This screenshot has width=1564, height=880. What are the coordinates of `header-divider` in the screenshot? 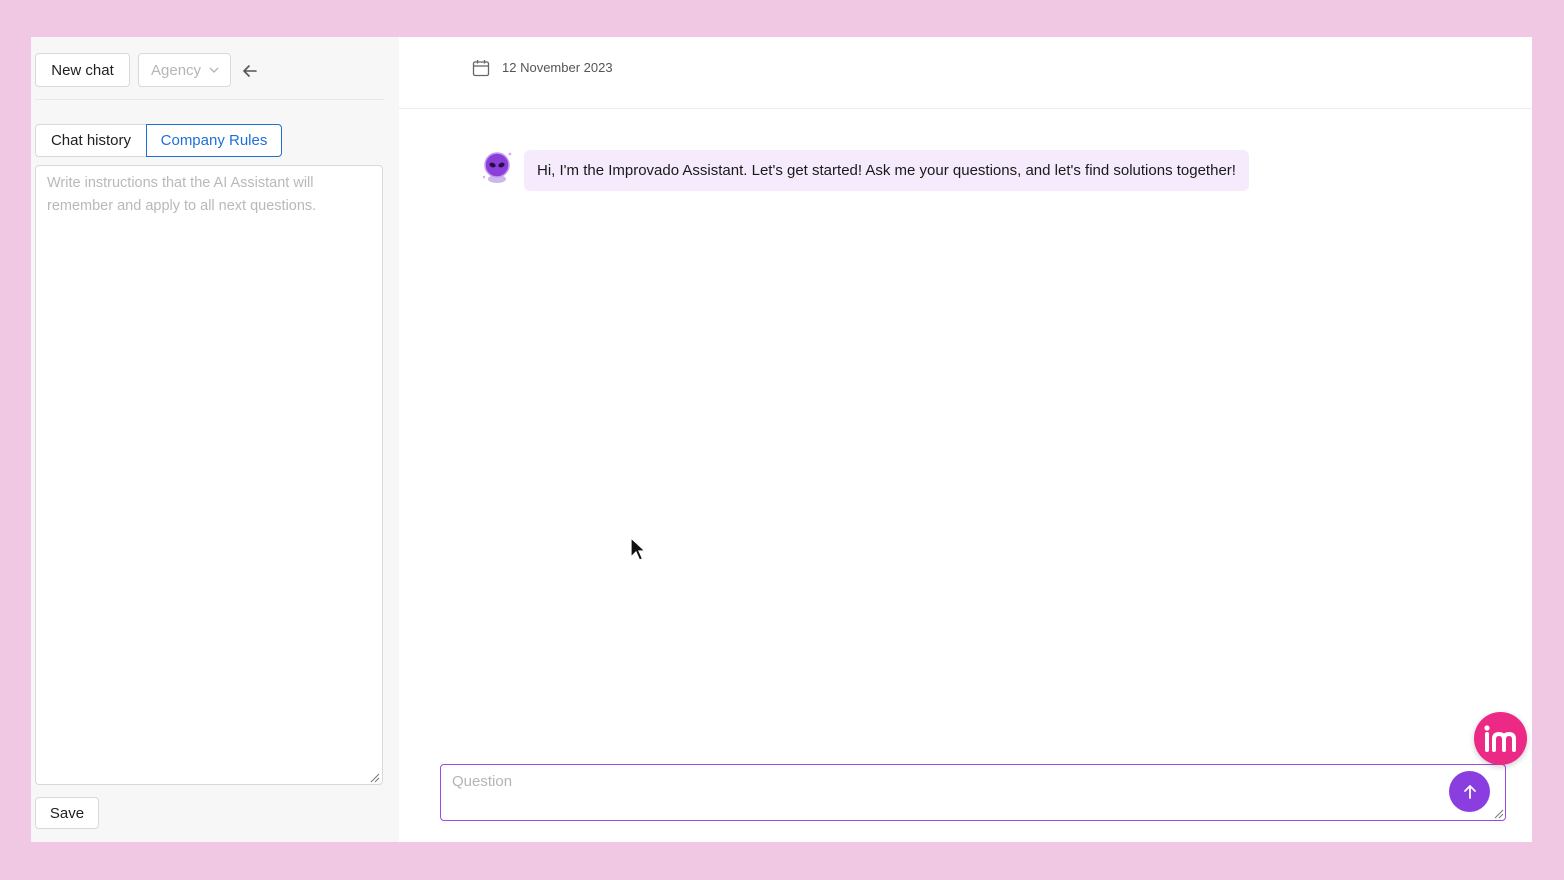 It's located at (965, 108).